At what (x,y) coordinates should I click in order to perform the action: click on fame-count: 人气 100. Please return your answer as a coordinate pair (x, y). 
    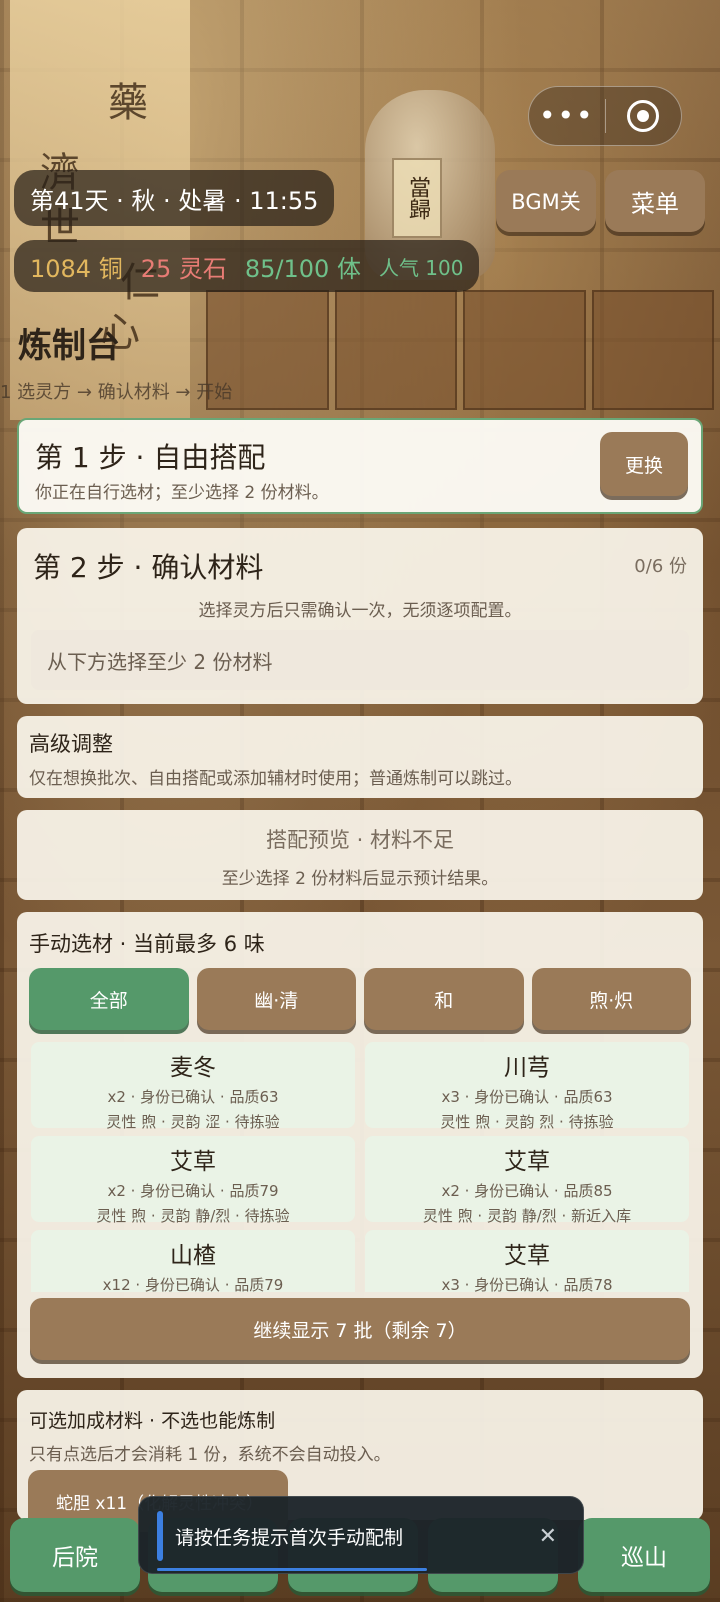
    Looking at the image, I should click on (421, 267).